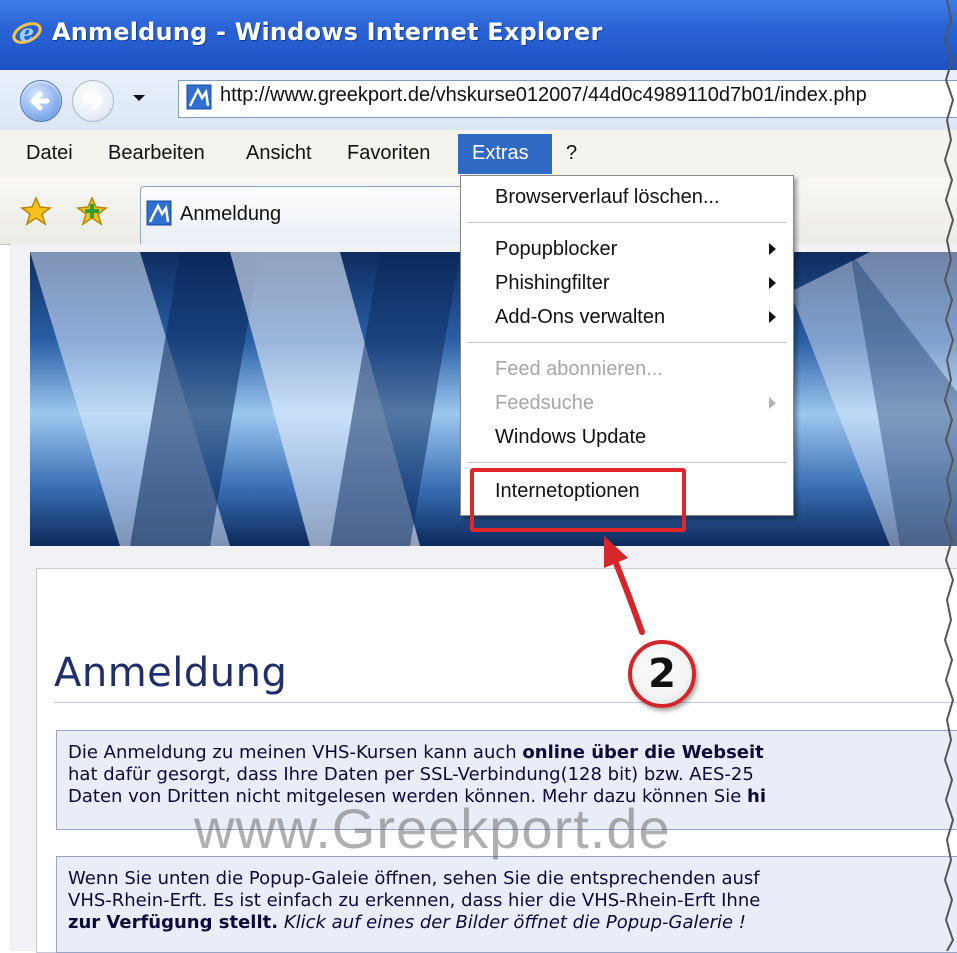 The height and width of the screenshot is (953, 957). I want to click on ie-logo-icon: e, so click(27, 32).